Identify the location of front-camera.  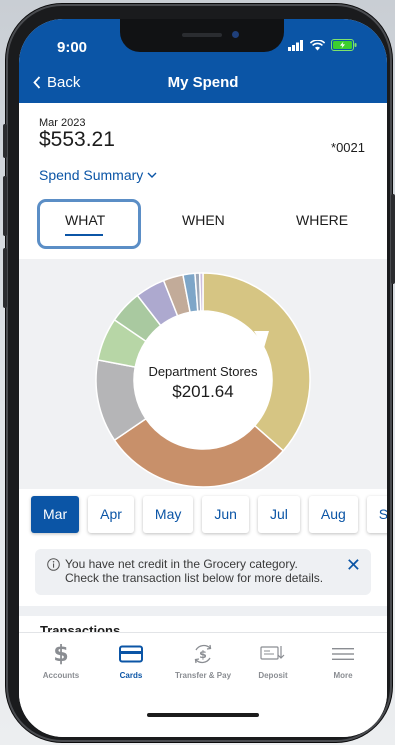
(235, 34).